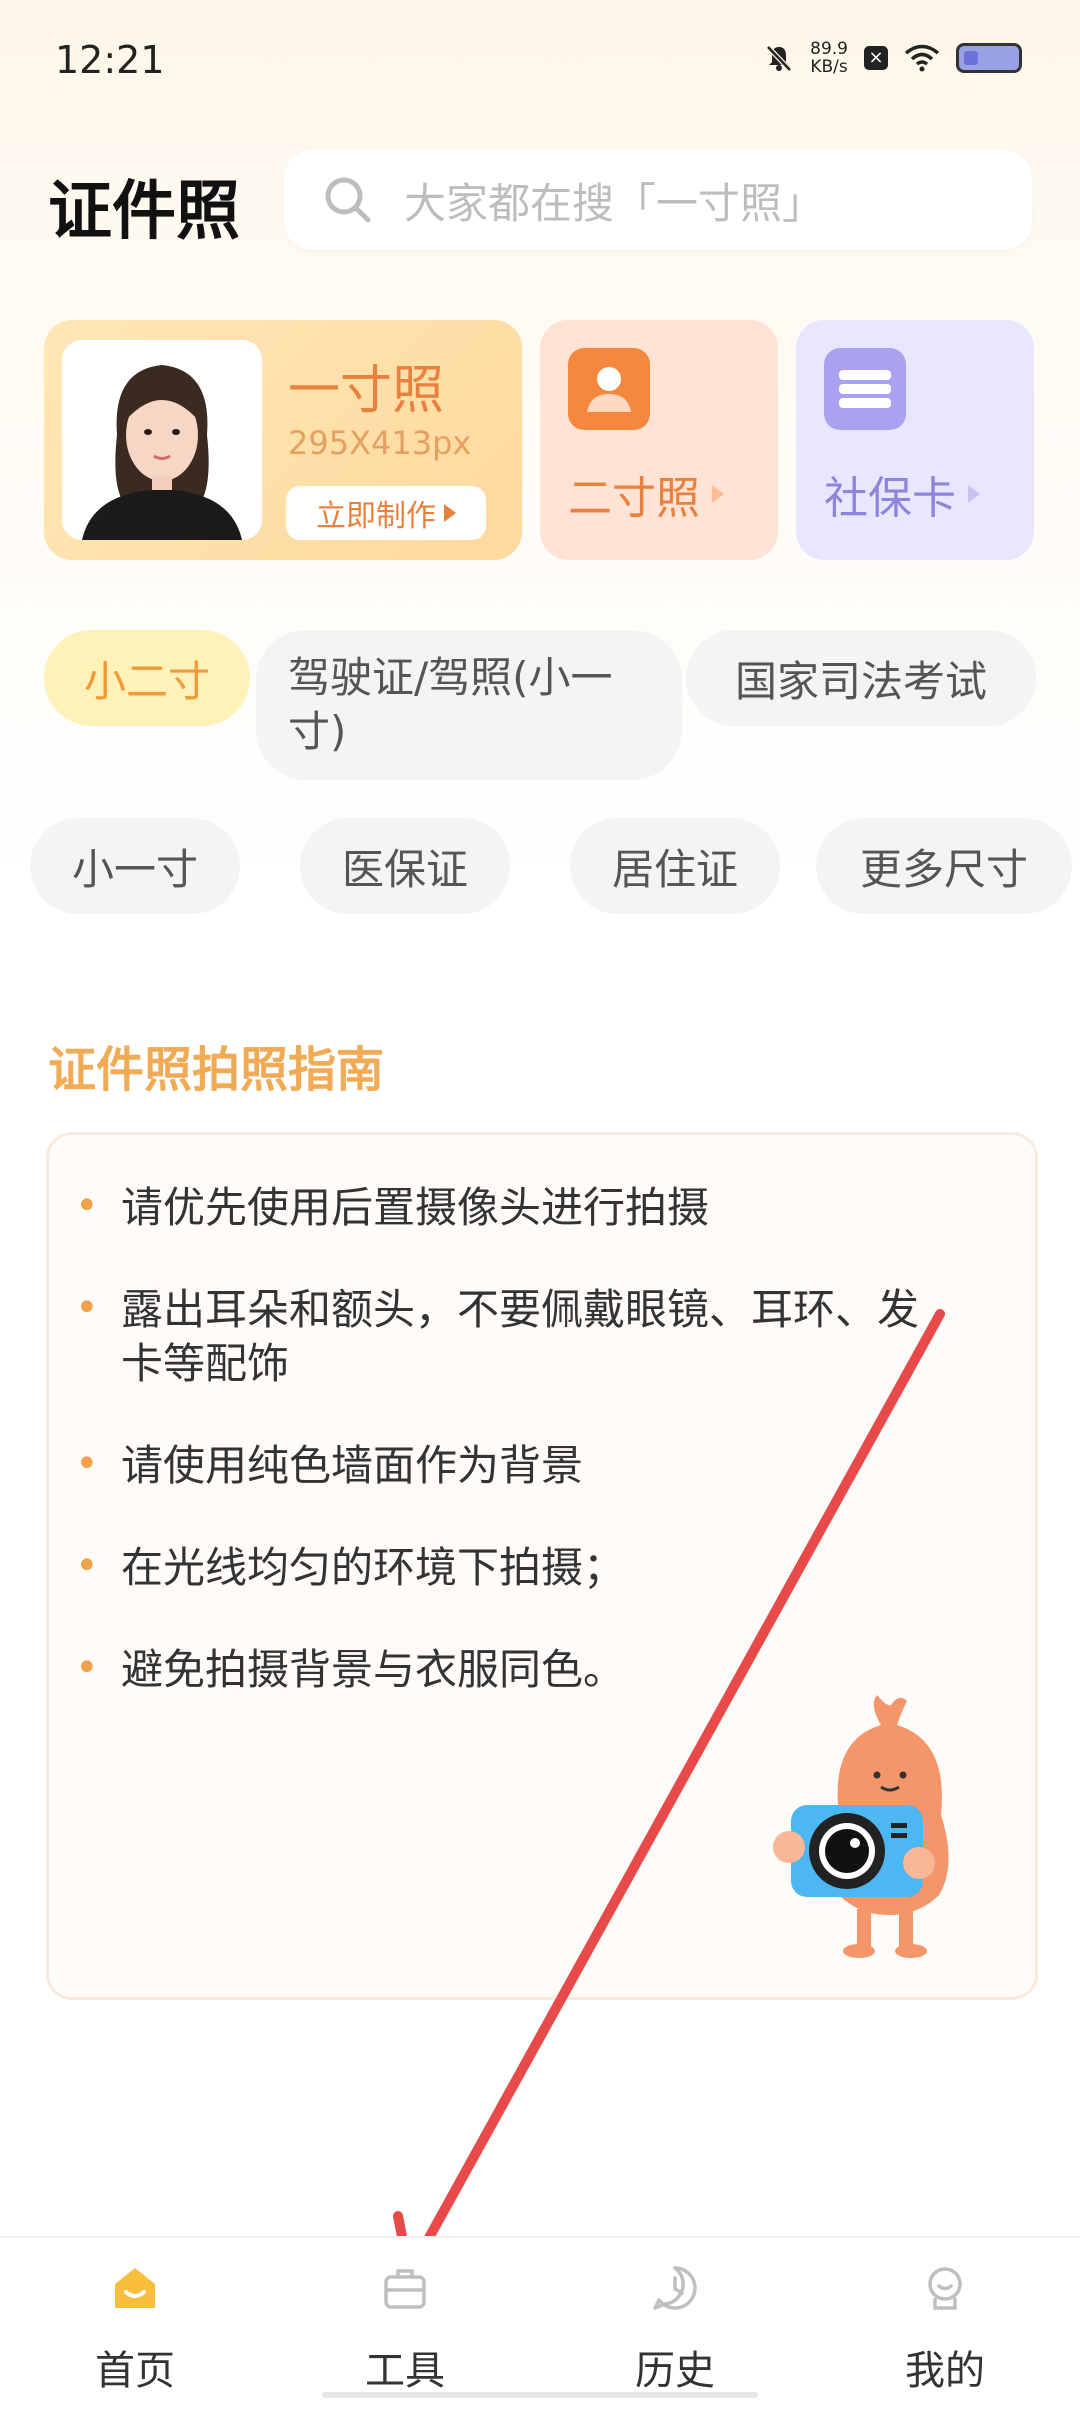  What do you see at coordinates (915, 440) in the screenshot?
I see `social-security-card: 社保卡` at bounding box center [915, 440].